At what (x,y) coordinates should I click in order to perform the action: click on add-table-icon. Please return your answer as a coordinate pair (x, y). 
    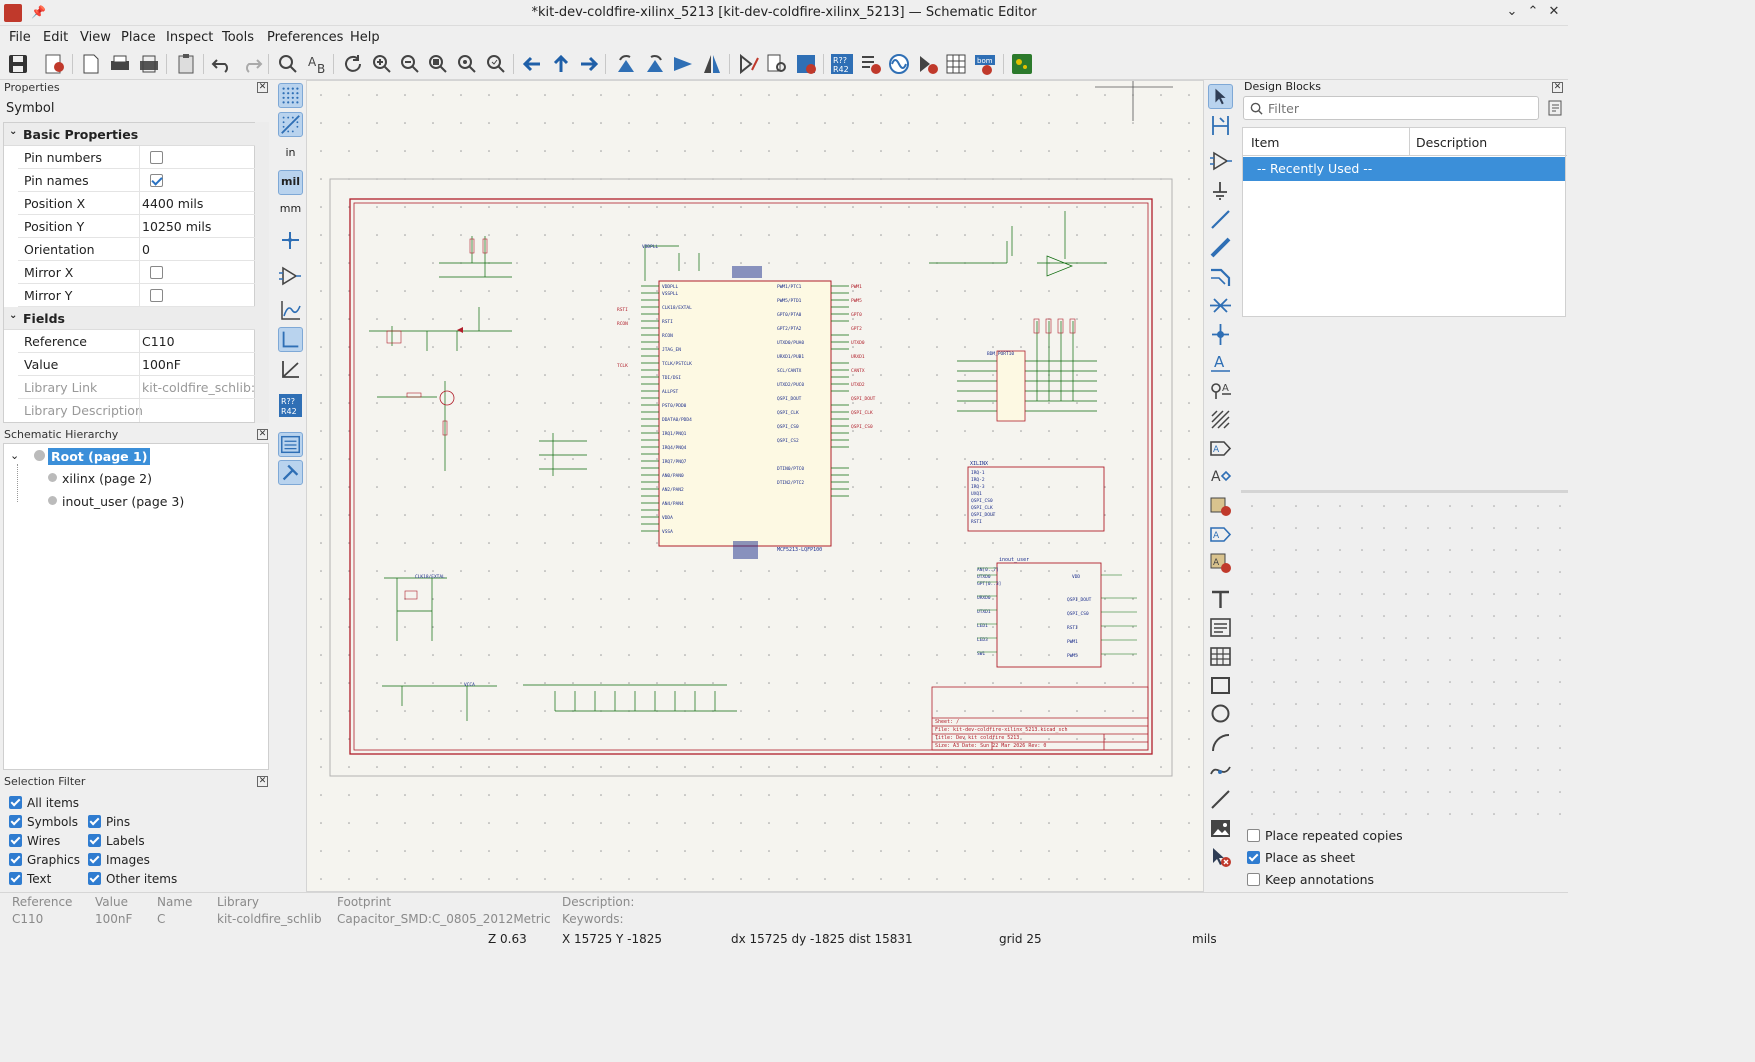
    Looking at the image, I should click on (1220, 656).